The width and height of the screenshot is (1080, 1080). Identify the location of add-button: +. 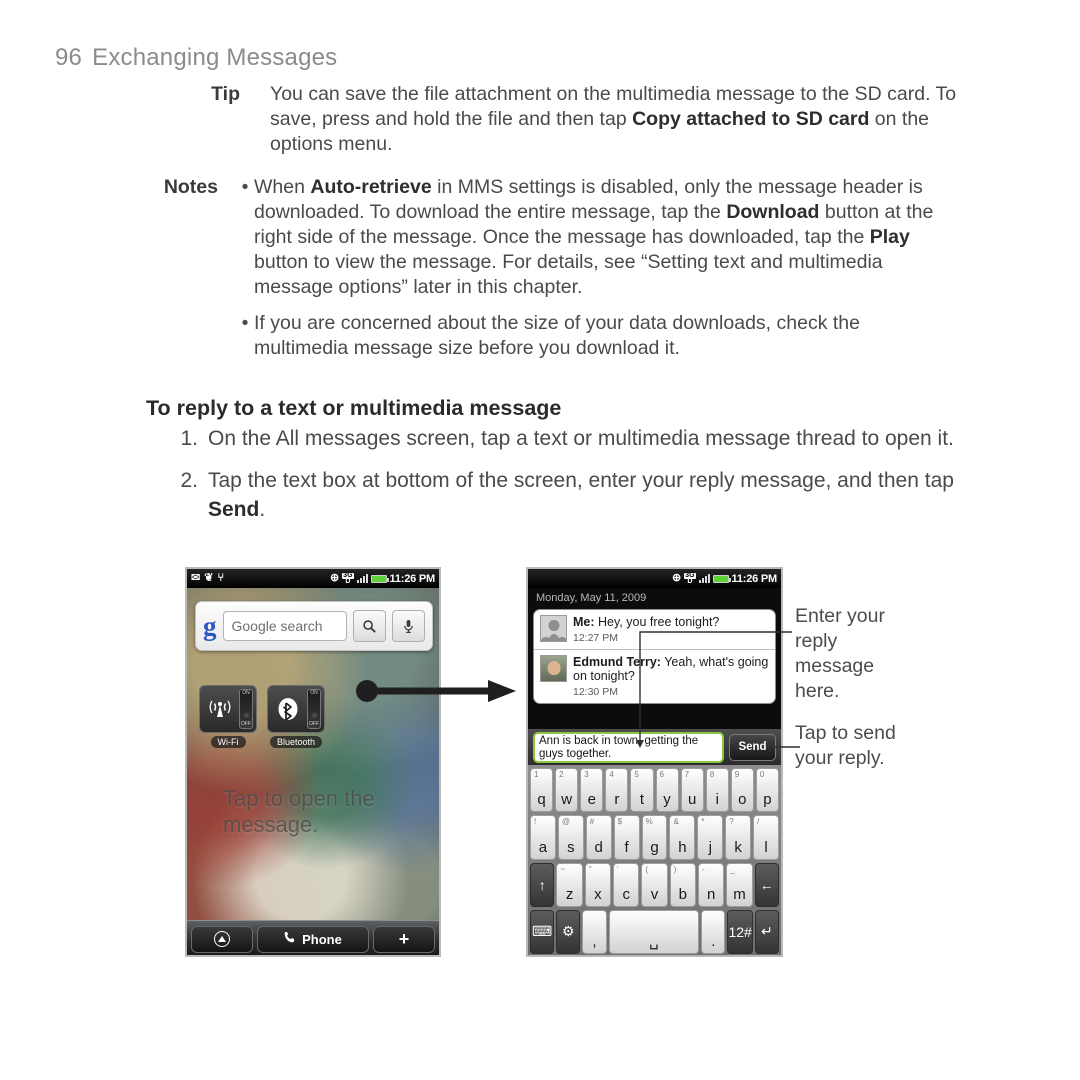
(404, 939).